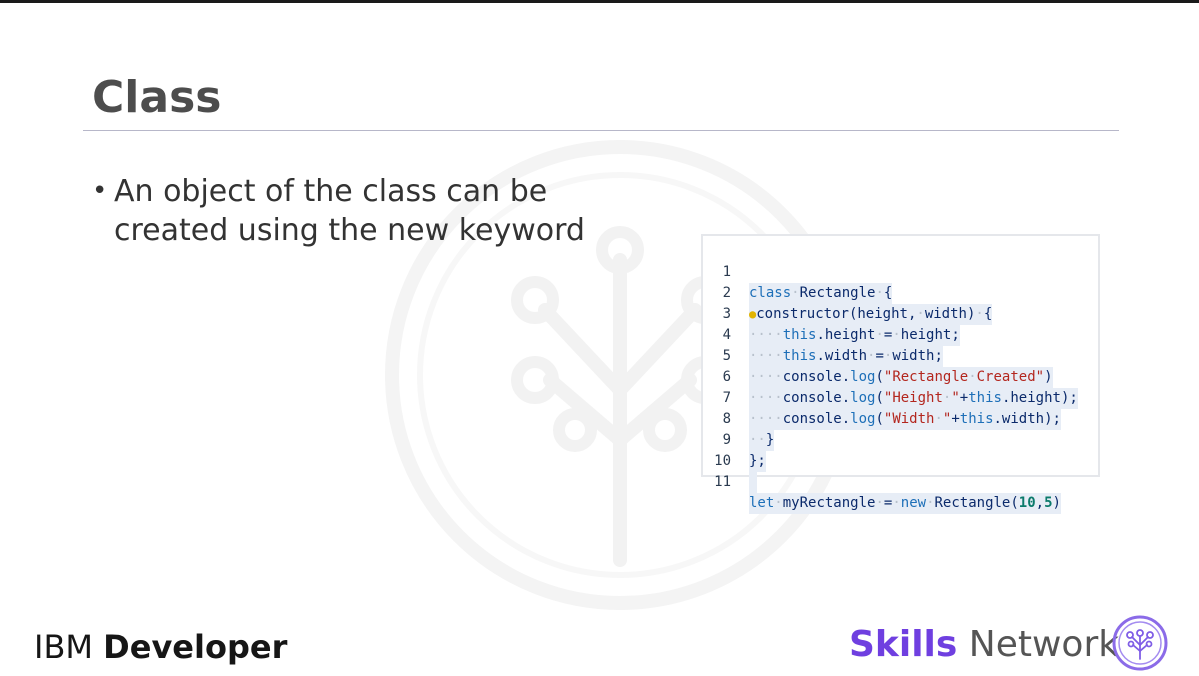 Image resolution: width=1199 pixels, height=676 pixels. I want to click on code-line: 3 ····this.height·=·height;, so click(900, 314).